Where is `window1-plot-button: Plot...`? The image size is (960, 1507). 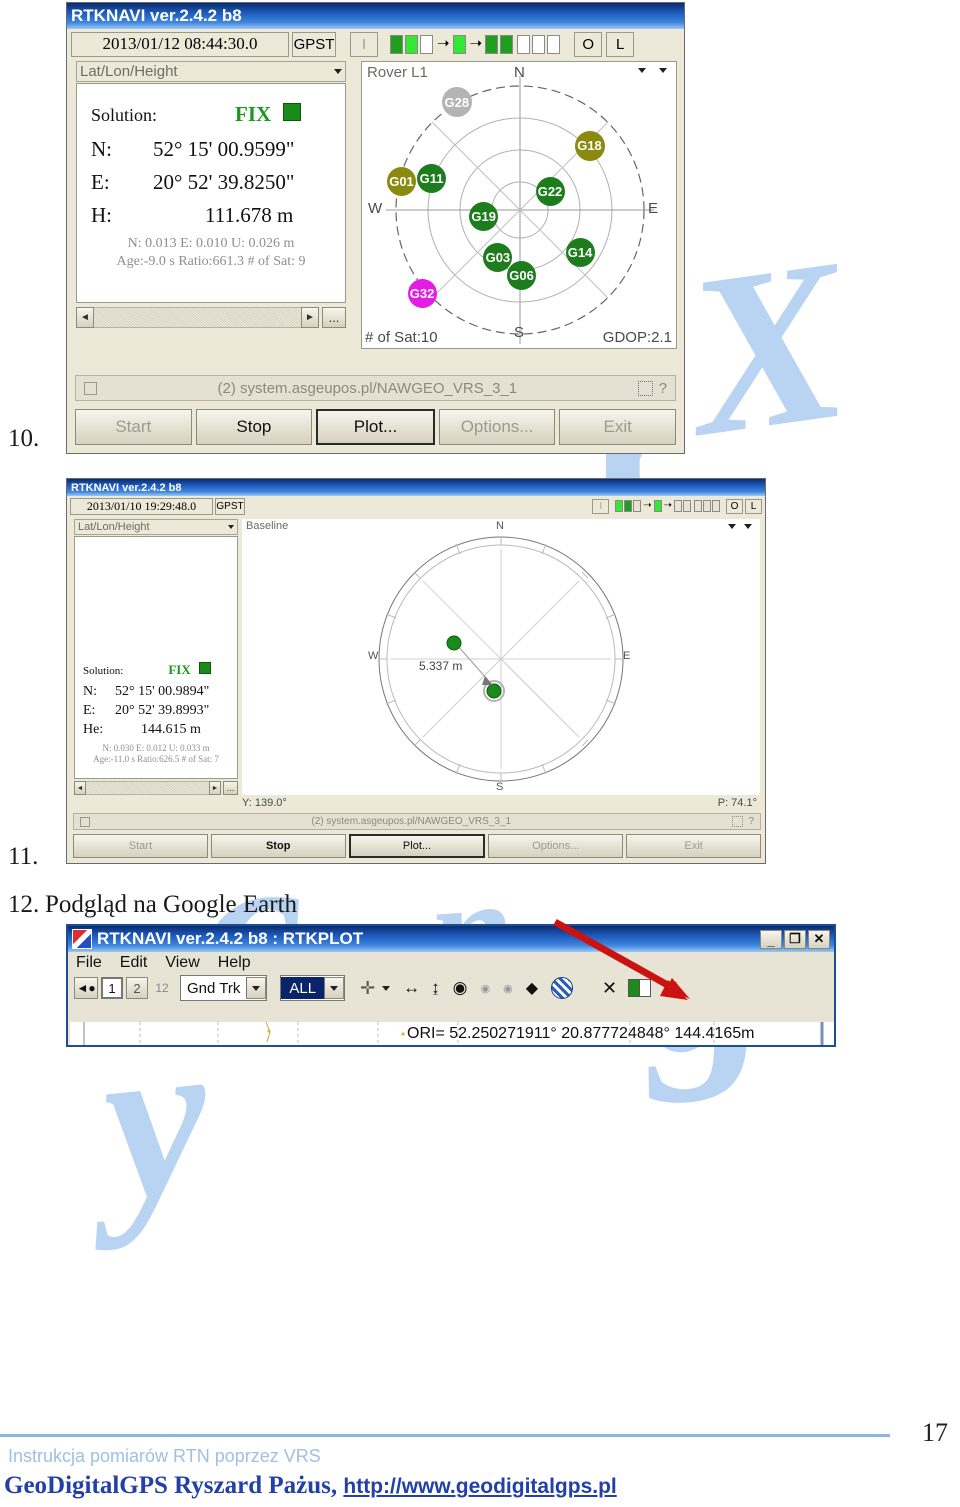
window1-plot-button: Plot... is located at coordinates (375, 427).